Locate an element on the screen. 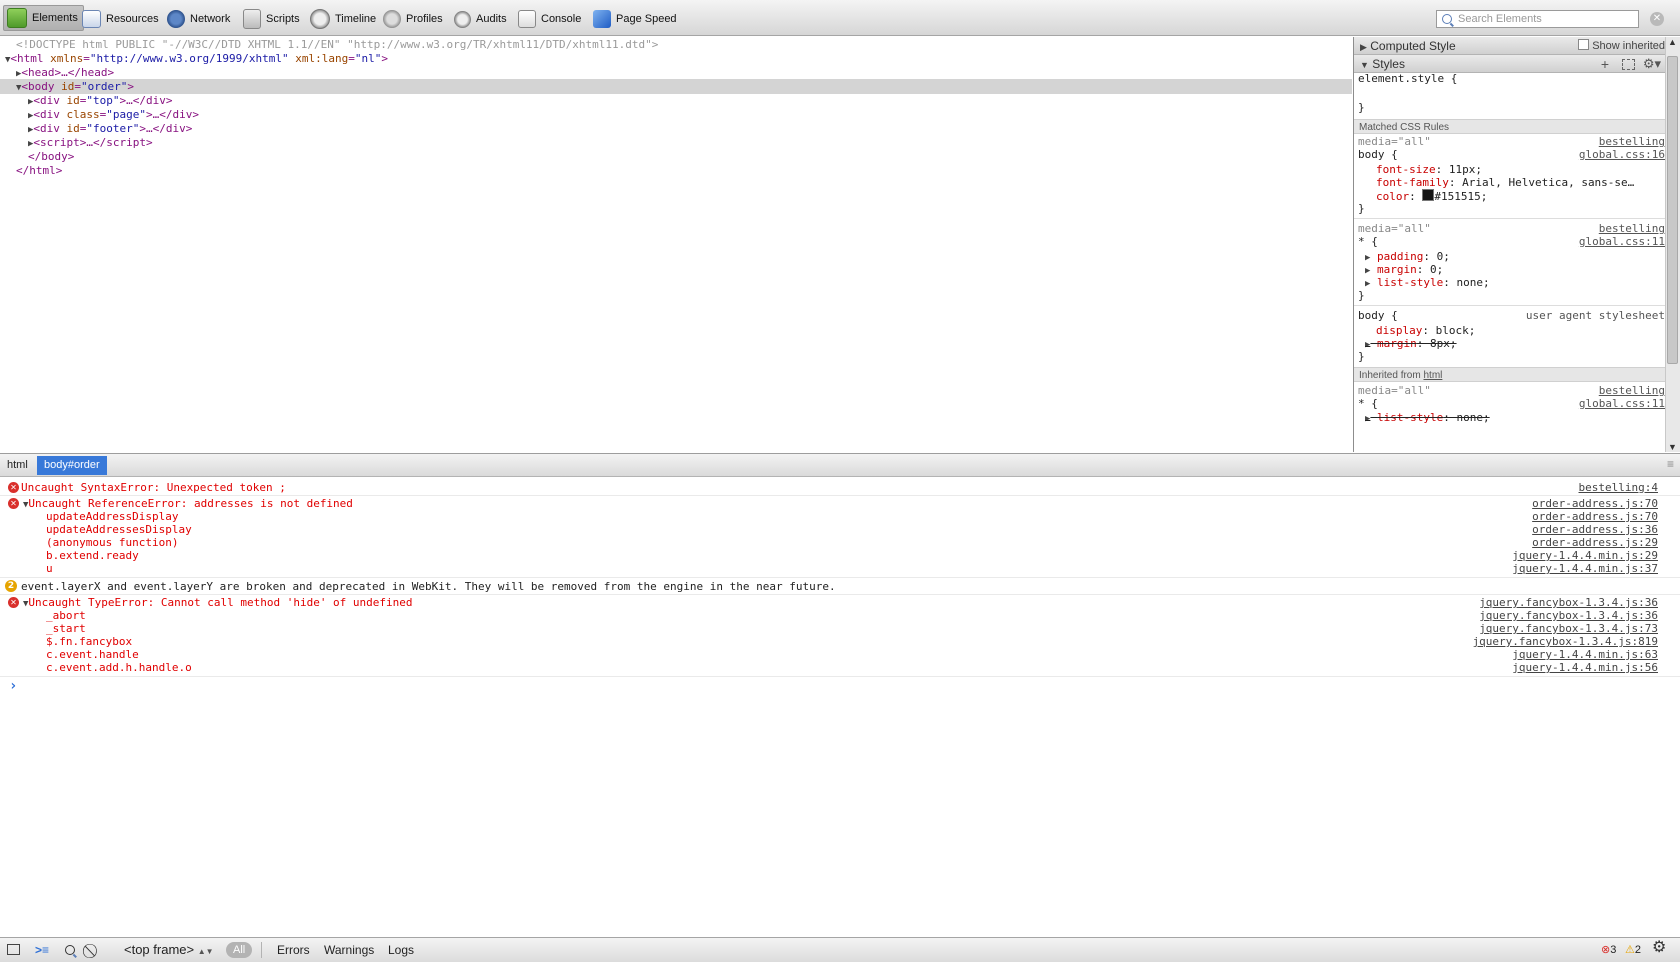 The height and width of the screenshot is (962, 1680). tree-child-div-footer: ▶<div id="footer">…</div> is located at coordinates (110, 128).